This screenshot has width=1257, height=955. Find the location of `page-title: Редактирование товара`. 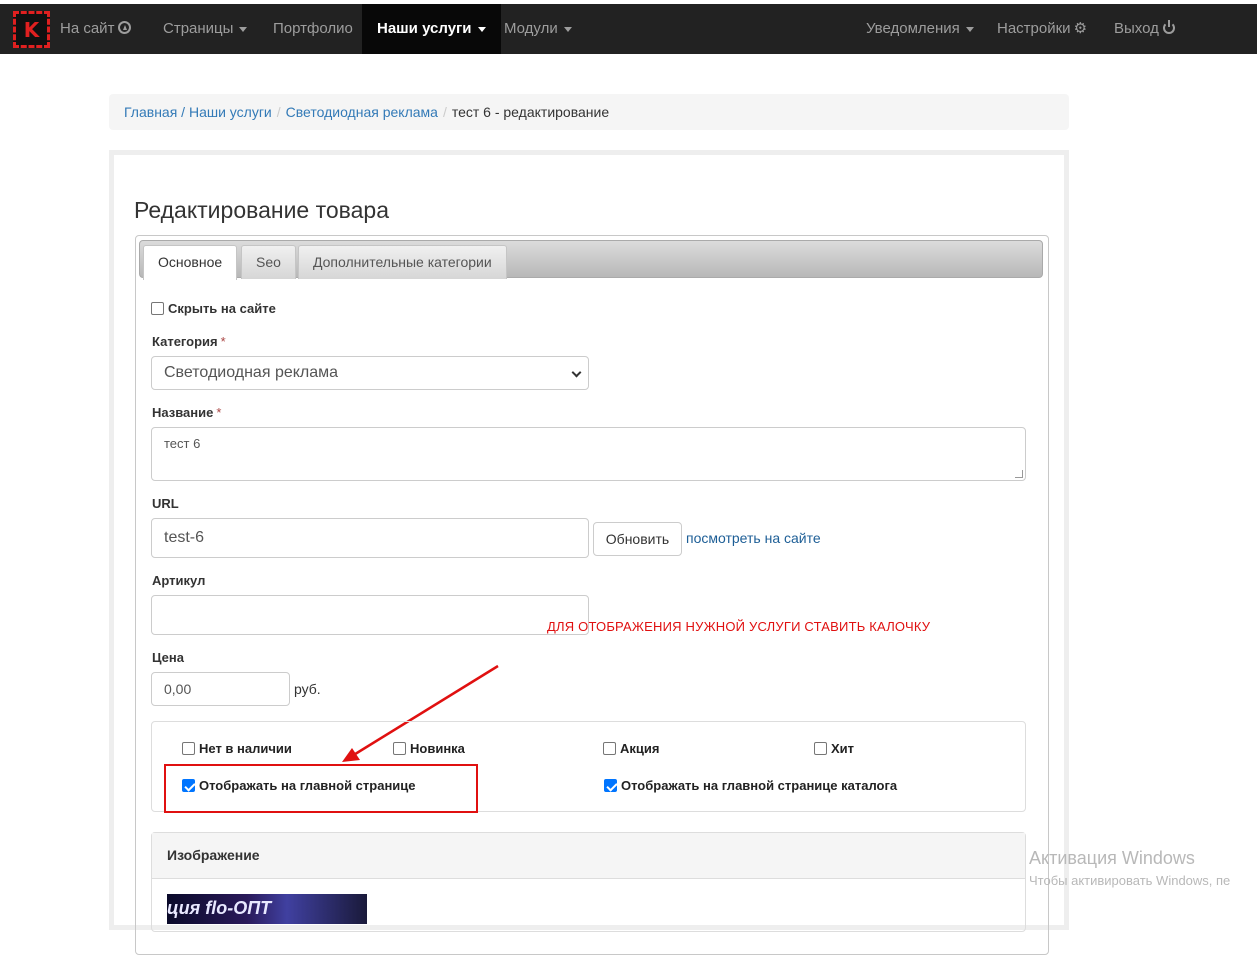

page-title: Редактирование товара is located at coordinates (261, 210).